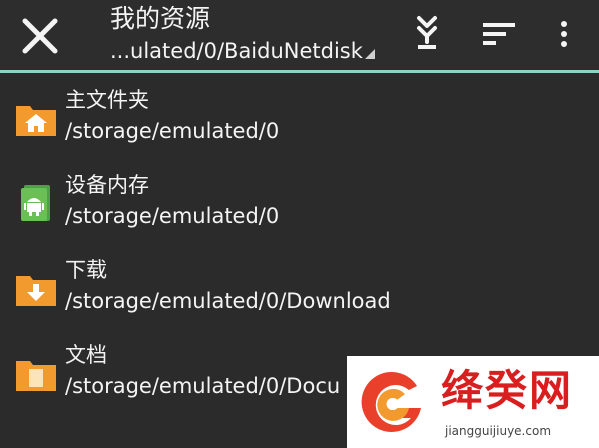  What do you see at coordinates (299, 71) in the screenshot?
I see `toolbar-divider` at bounding box center [299, 71].